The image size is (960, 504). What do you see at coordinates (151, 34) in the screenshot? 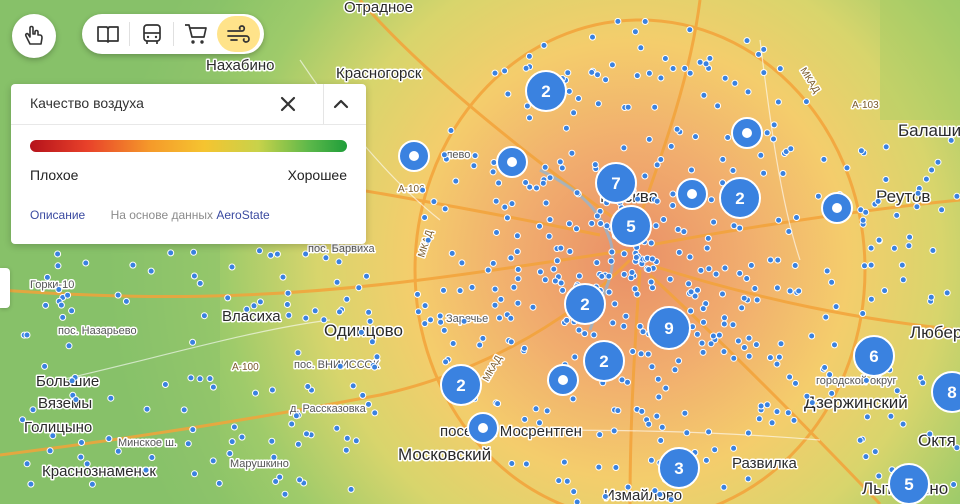
I see `transport-button` at bounding box center [151, 34].